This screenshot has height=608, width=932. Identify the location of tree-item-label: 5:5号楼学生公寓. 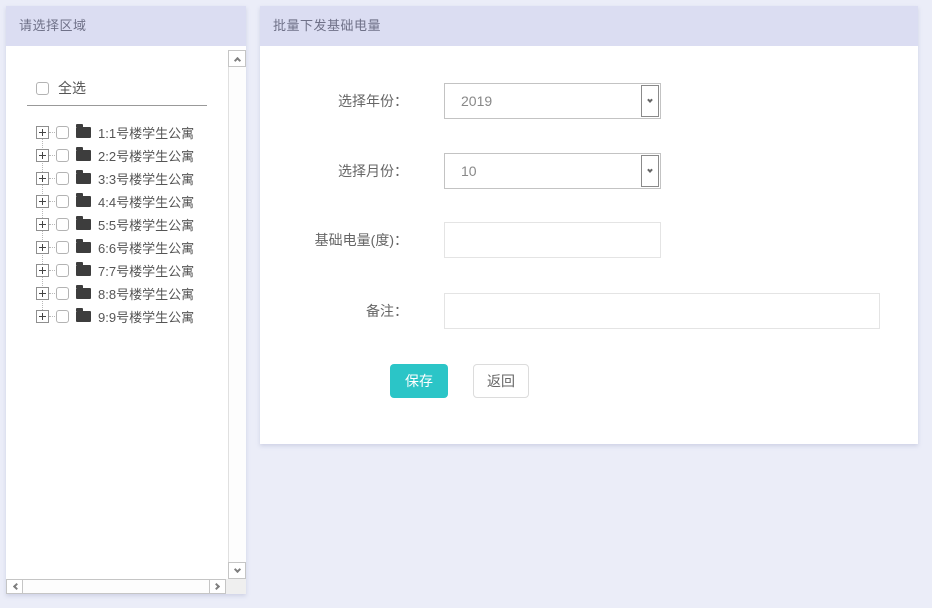
(146, 225).